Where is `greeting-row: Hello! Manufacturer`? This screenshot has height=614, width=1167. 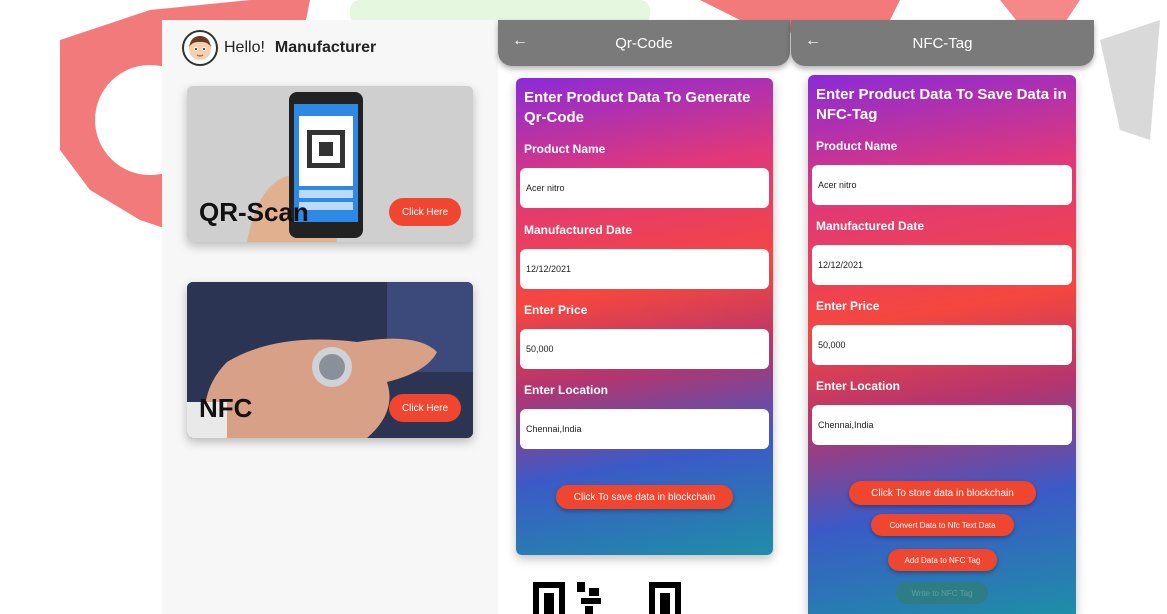 greeting-row: Hello! Manufacturer is located at coordinates (279, 48).